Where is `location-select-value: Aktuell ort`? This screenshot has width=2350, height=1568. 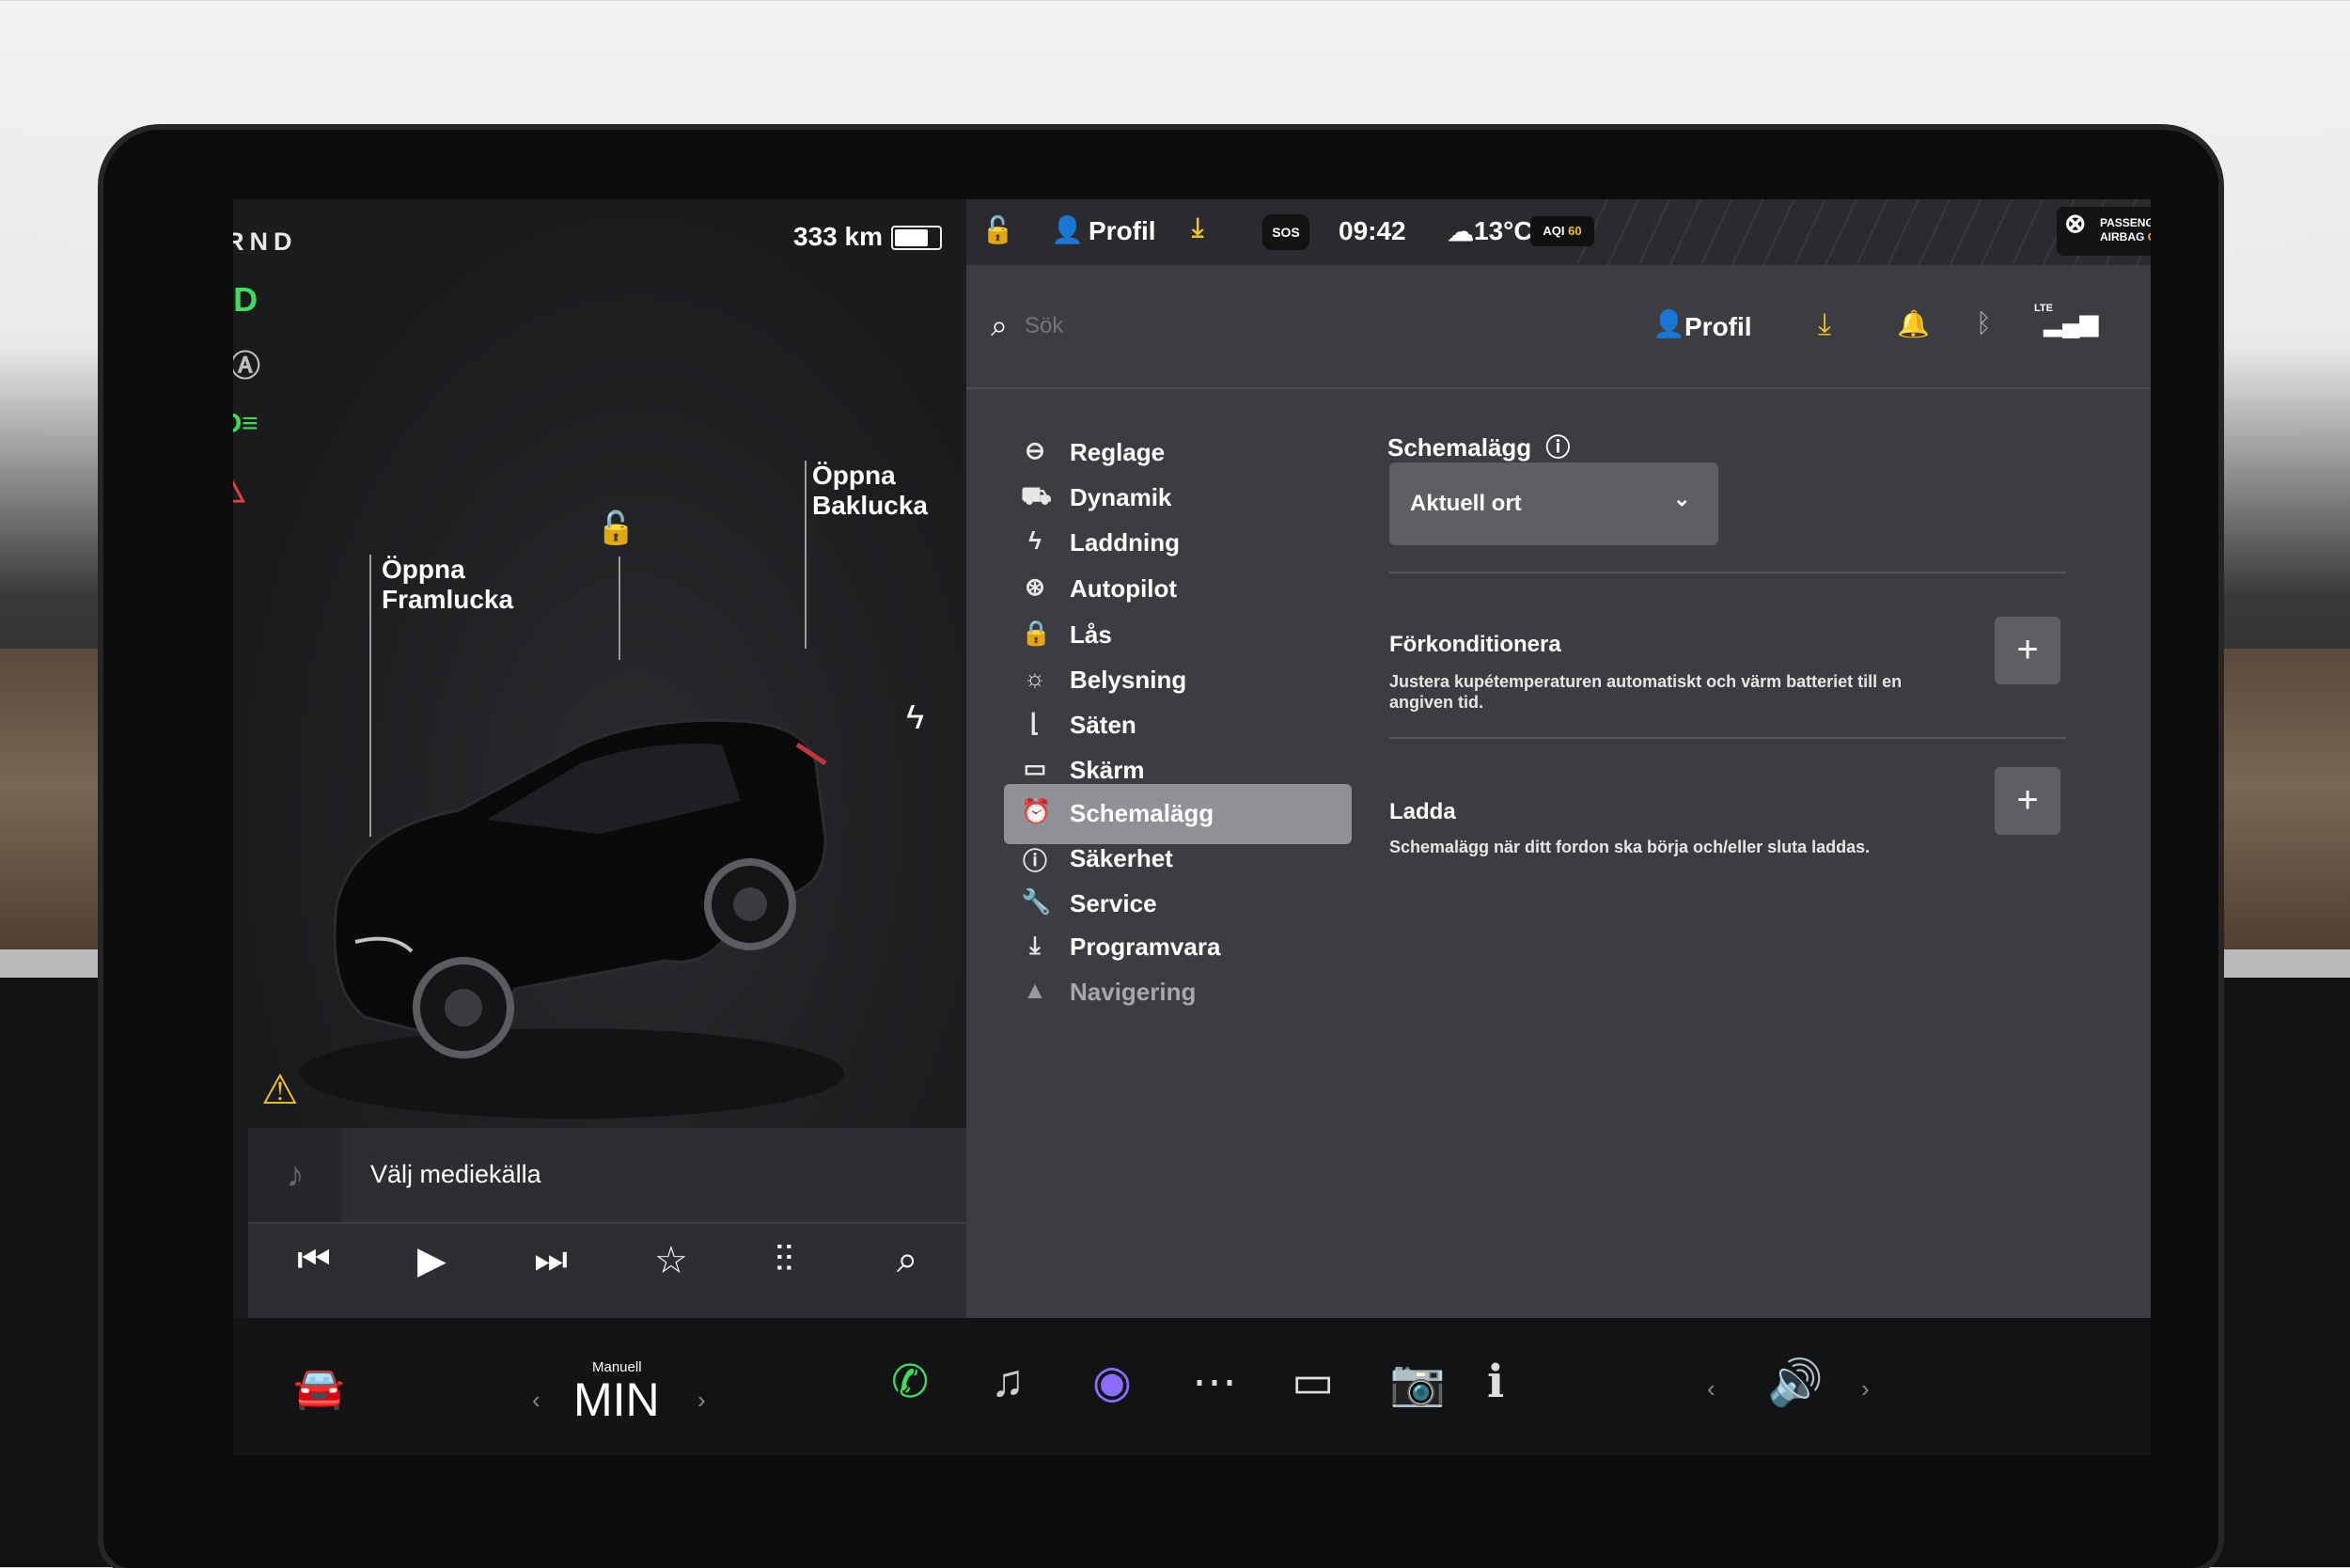 location-select-value: Aktuell ort is located at coordinates (1466, 503).